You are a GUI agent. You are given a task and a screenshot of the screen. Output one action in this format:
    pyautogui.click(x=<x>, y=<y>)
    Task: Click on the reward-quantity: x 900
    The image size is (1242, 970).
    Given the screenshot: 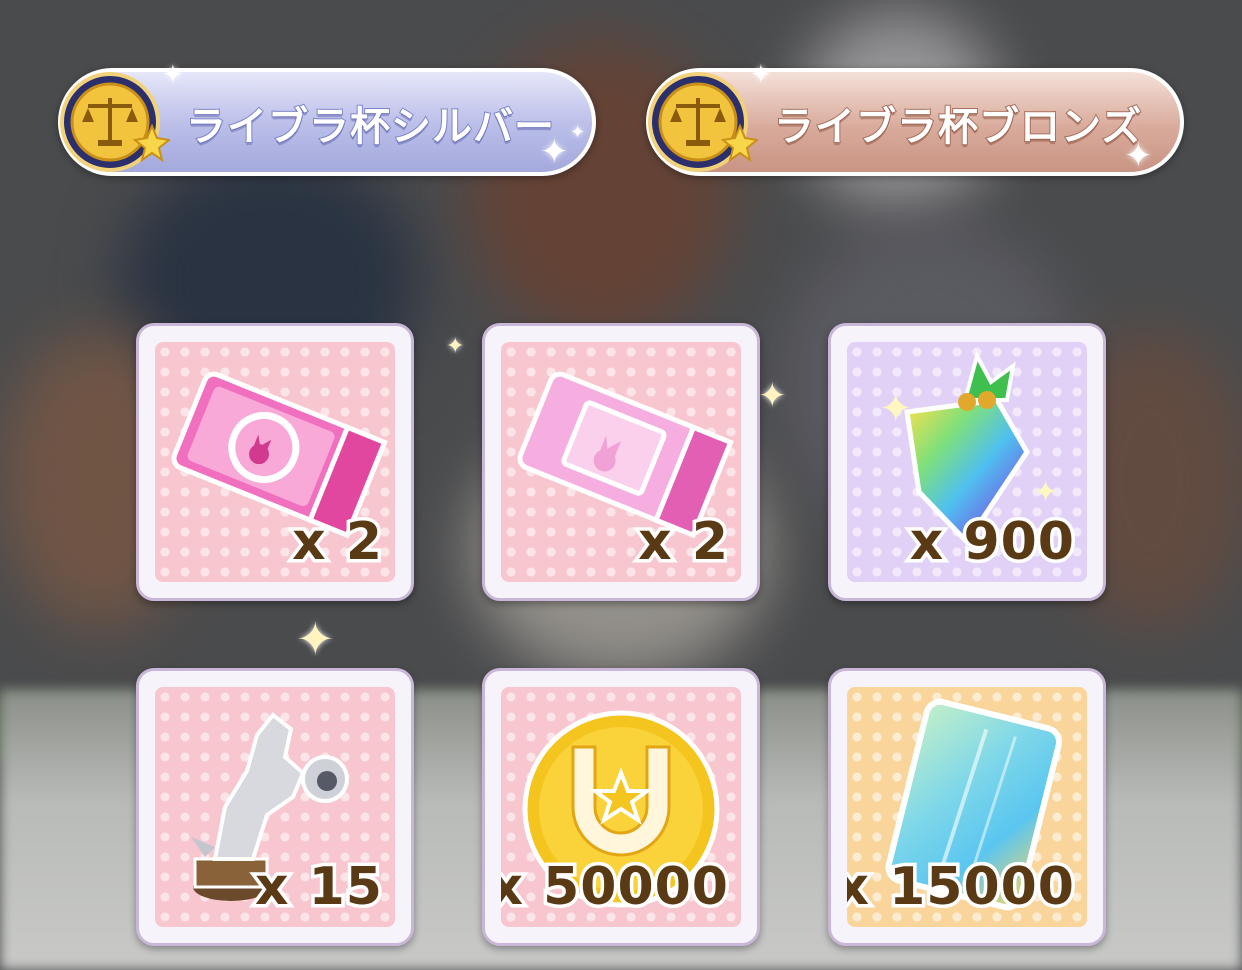 What is the action you would take?
    pyautogui.click(x=991, y=542)
    